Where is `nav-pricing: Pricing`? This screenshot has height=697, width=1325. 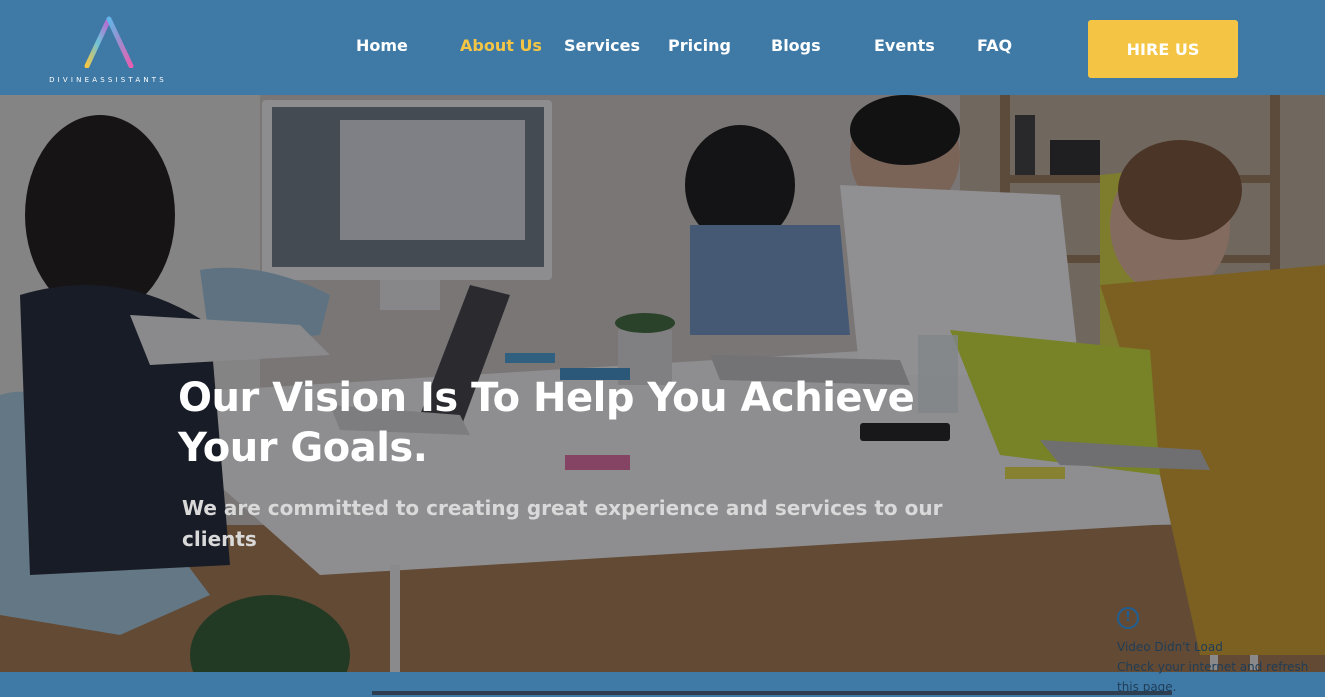 nav-pricing: Pricing is located at coordinates (699, 45).